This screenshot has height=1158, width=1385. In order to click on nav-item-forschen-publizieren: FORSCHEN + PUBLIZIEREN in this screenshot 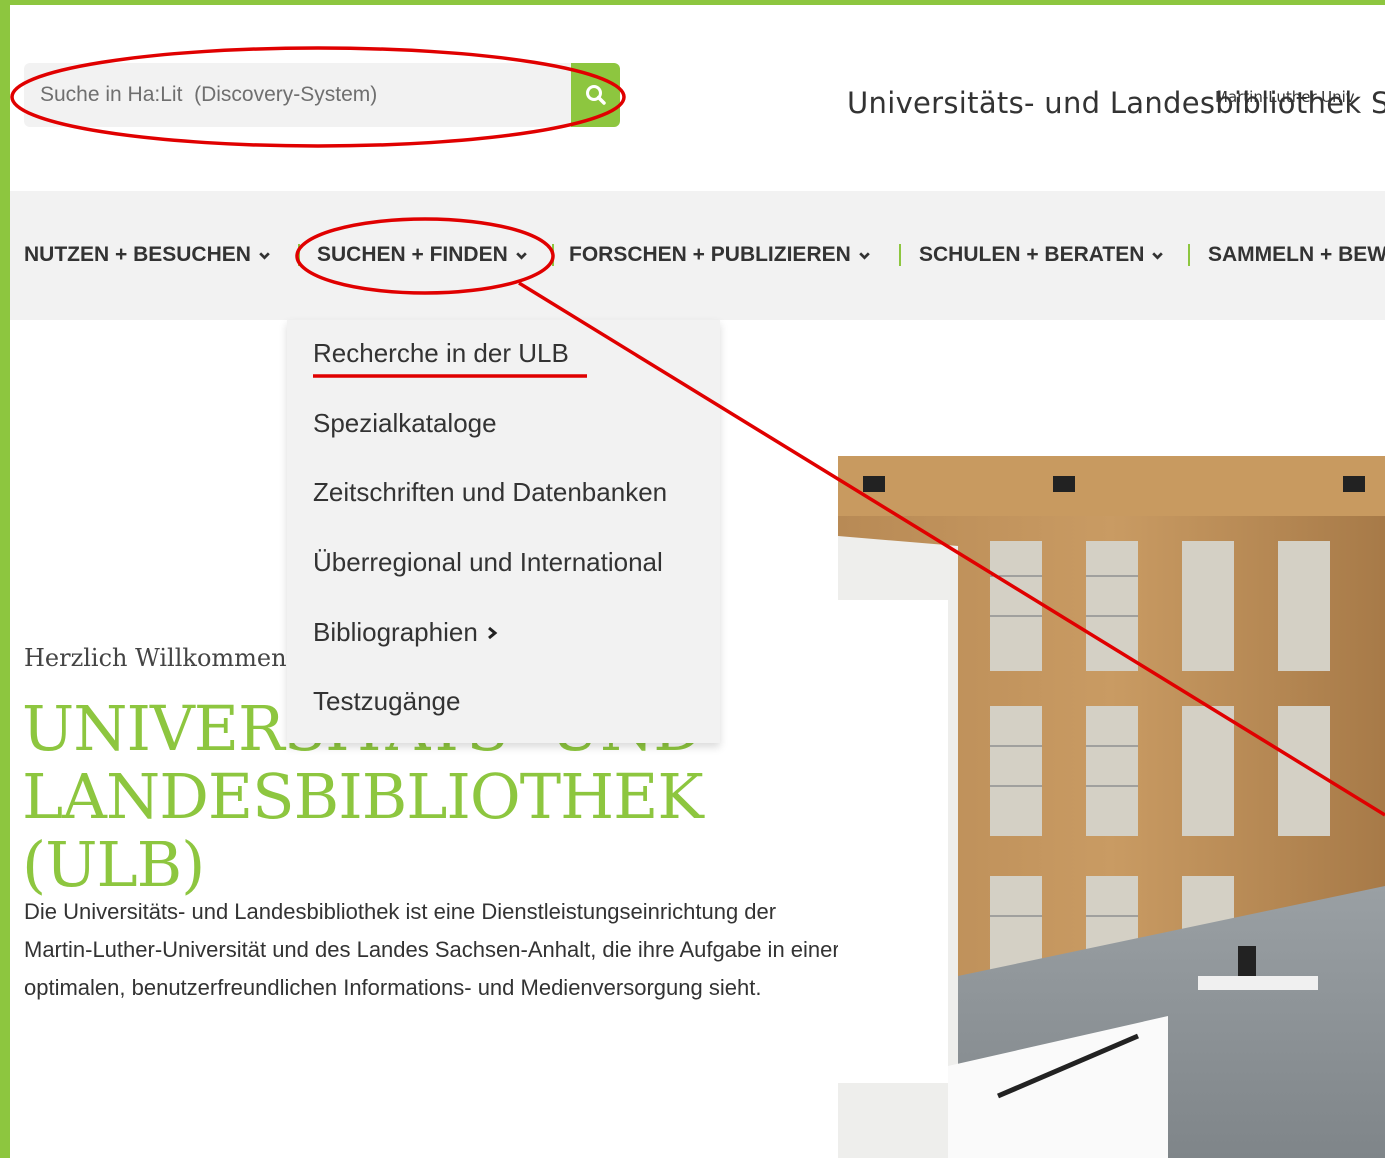, I will do `click(720, 255)`.